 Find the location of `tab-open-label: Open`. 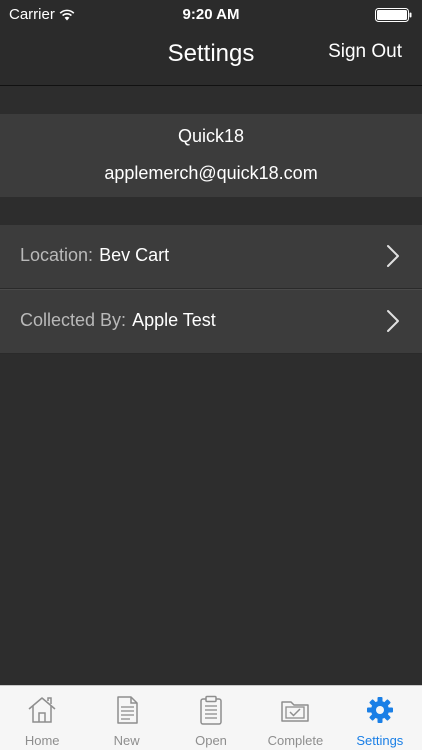

tab-open-label: Open is located at coordinates (211, 740).